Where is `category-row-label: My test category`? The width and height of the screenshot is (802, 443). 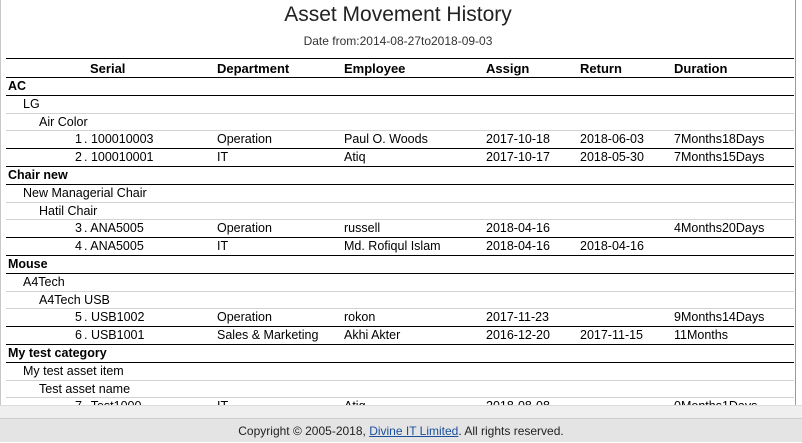
category-row-label: My test category is located at coordinates (57, 352).